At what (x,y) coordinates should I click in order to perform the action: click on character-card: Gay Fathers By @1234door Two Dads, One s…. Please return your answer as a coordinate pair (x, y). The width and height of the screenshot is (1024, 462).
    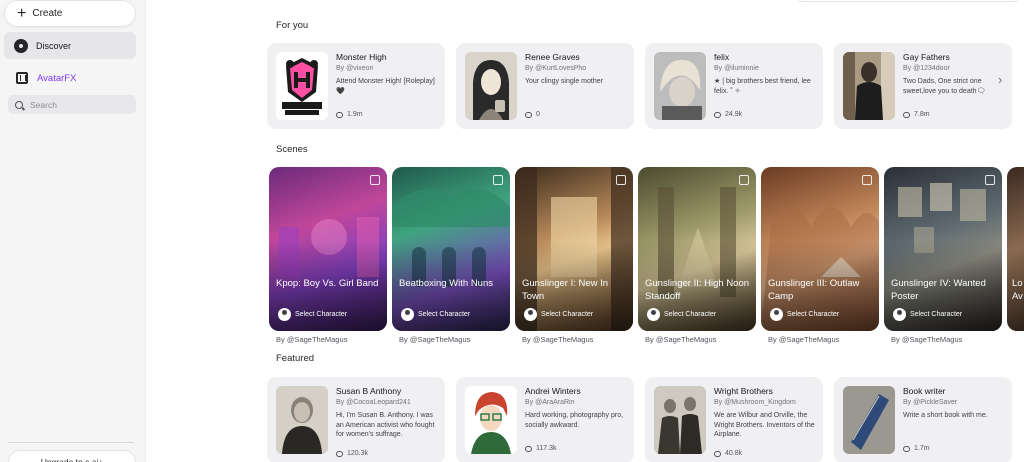
    Looking at the image, I should click on (923, 86).